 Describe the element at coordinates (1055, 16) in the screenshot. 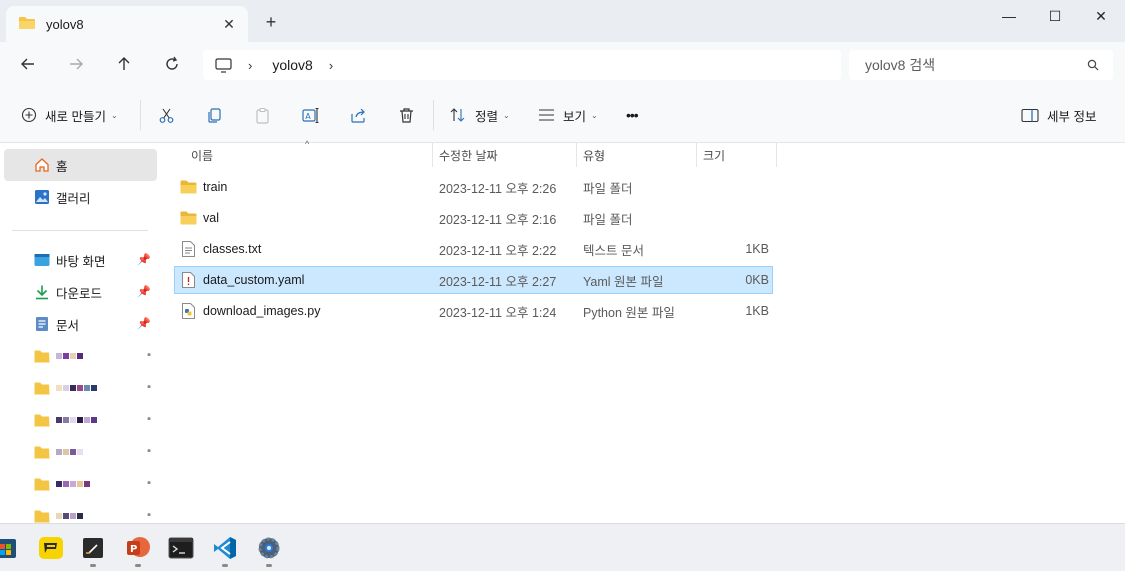

I see `maximize-button: ☐` at that location.